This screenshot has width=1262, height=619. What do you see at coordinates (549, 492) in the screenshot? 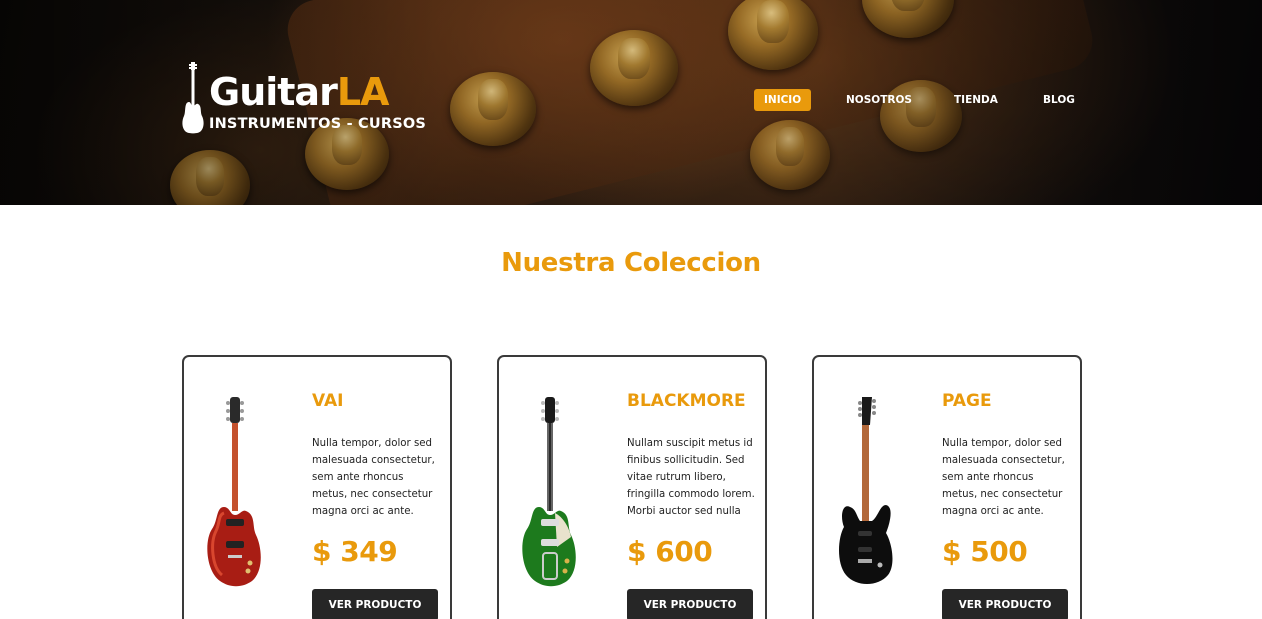
I see `green-les-paul-guitar-icon` at bounding box center [549, 492].